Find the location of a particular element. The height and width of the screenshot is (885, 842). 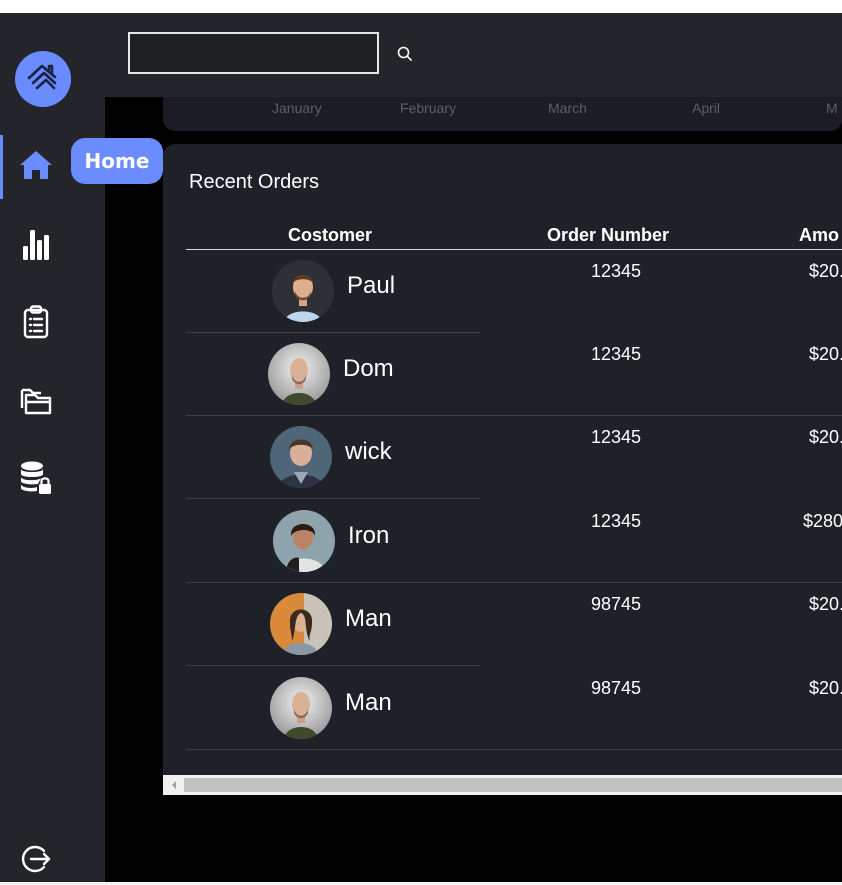

table-row: Dom 12345 $20. is located at coordinates (514, 374).